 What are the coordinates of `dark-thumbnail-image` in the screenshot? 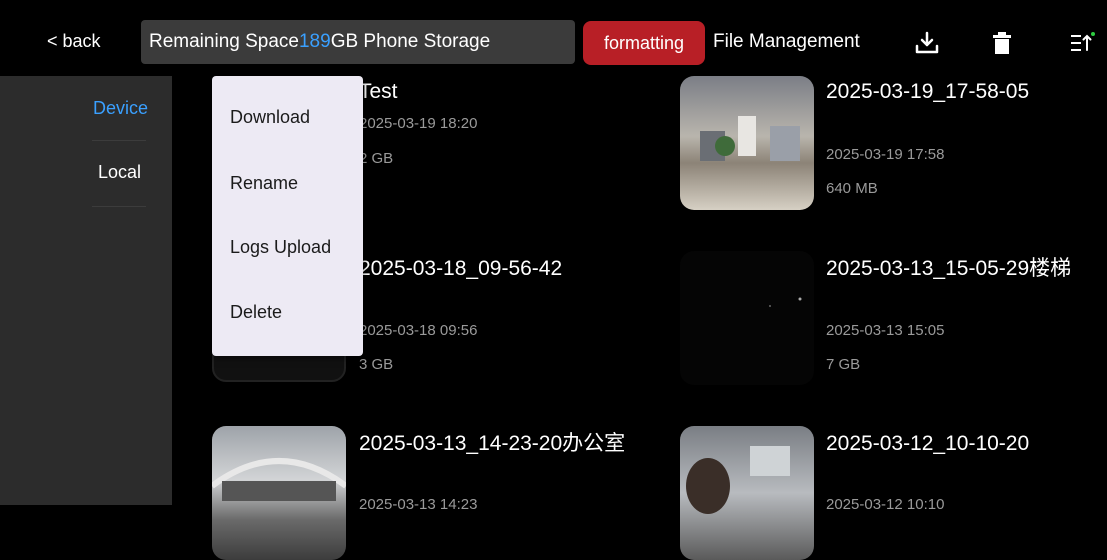 It's located at (785, 302).